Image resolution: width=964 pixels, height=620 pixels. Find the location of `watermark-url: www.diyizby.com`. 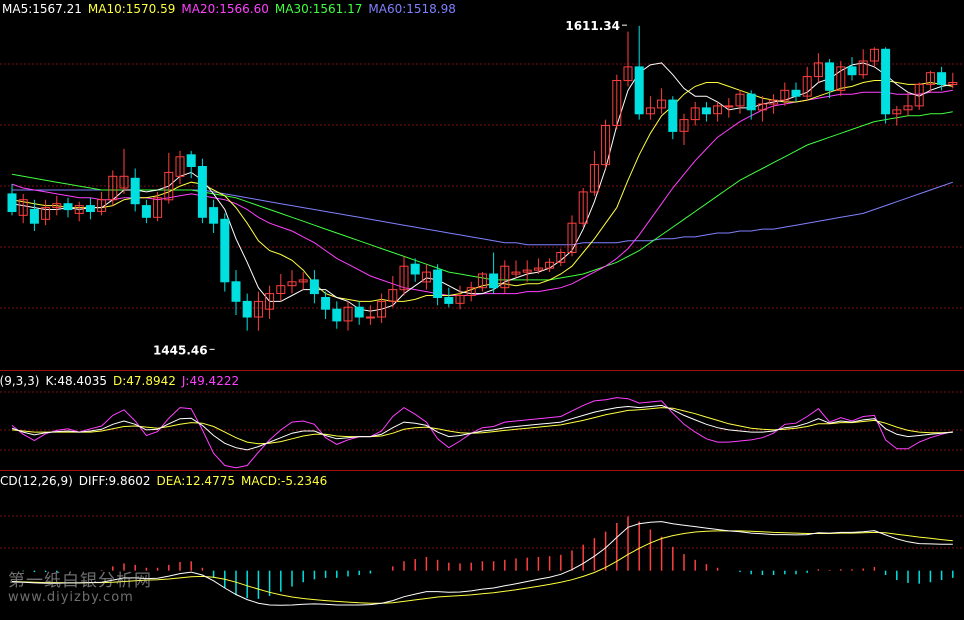

watermark-url: www.diyizby.com is located at coordinates (71, 597).